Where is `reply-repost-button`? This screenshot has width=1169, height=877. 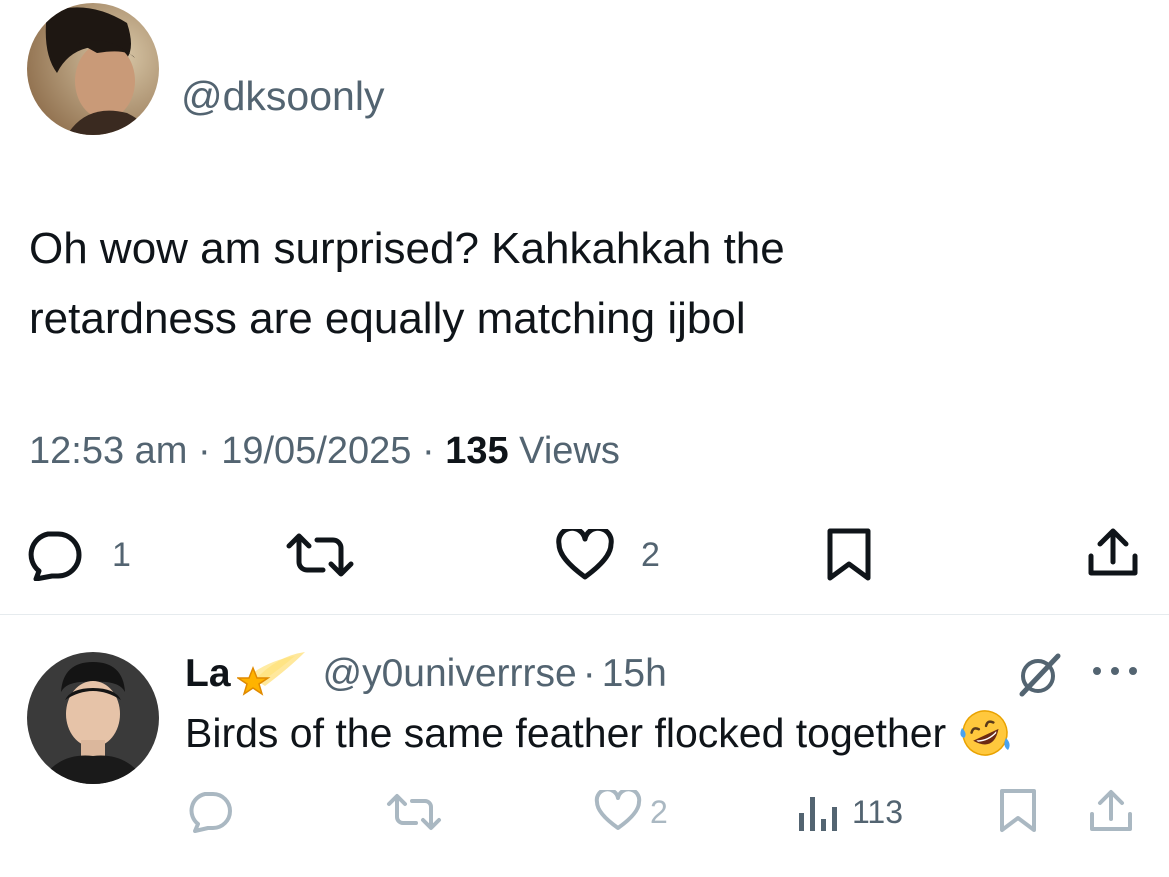 reply-repost-button is located at coordinates (414, 814).